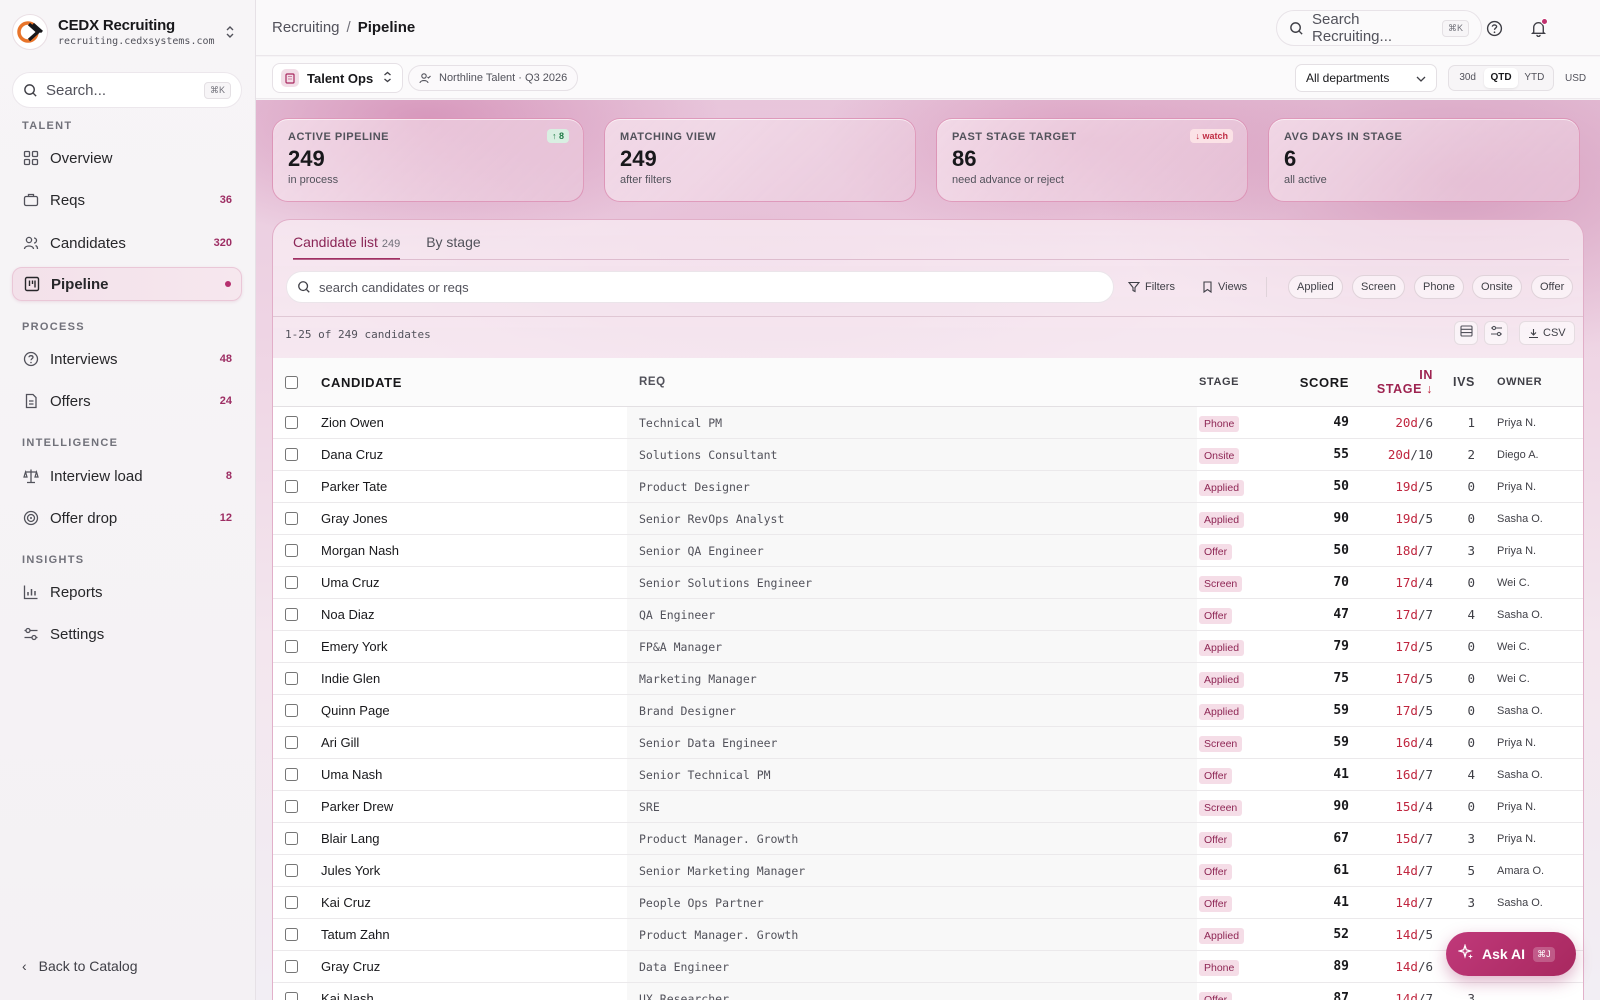 Image resolution: width=1600 pixels, height=1000 pixels. What do you see at coordinates (347, 247) in the screenshot?
I see `tab-candidate-list: Candidate list 249` at bounding box center [347, 247].